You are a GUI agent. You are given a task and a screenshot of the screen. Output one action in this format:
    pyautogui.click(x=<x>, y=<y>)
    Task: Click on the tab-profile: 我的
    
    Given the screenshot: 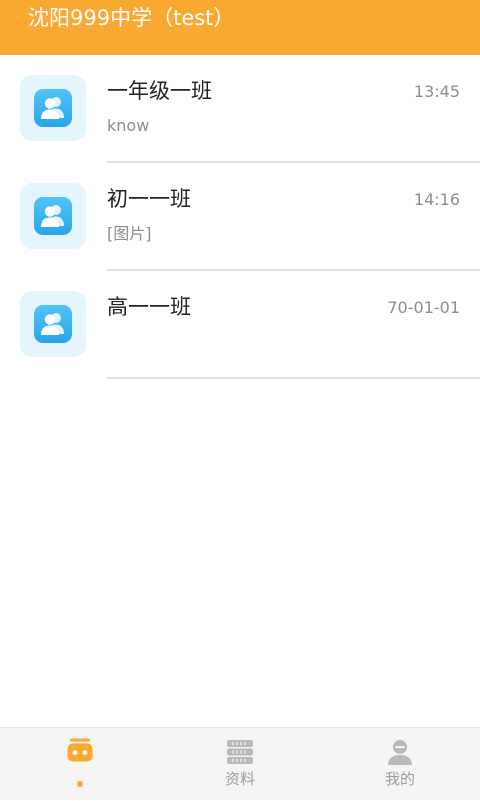 What is the action you would take?
    pyautogui.click(x=400, y=764)
    